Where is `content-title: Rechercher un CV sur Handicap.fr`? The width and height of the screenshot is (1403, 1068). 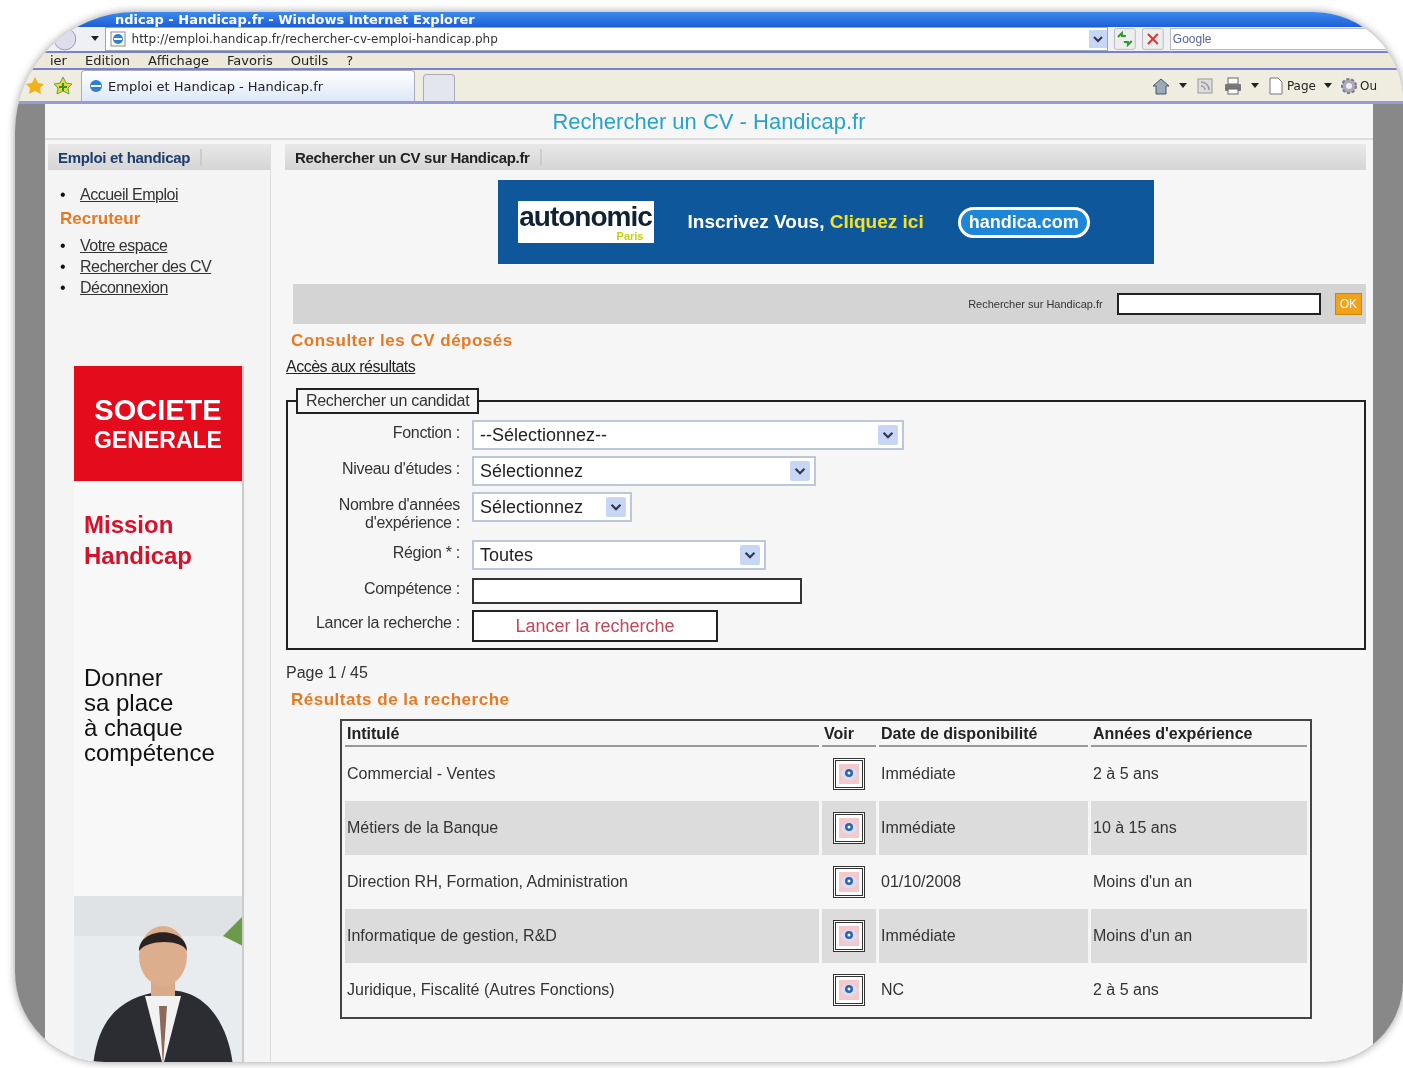
content-title: Rechercher un CV sur Handicap.fr is located at coordinates (413, 157).